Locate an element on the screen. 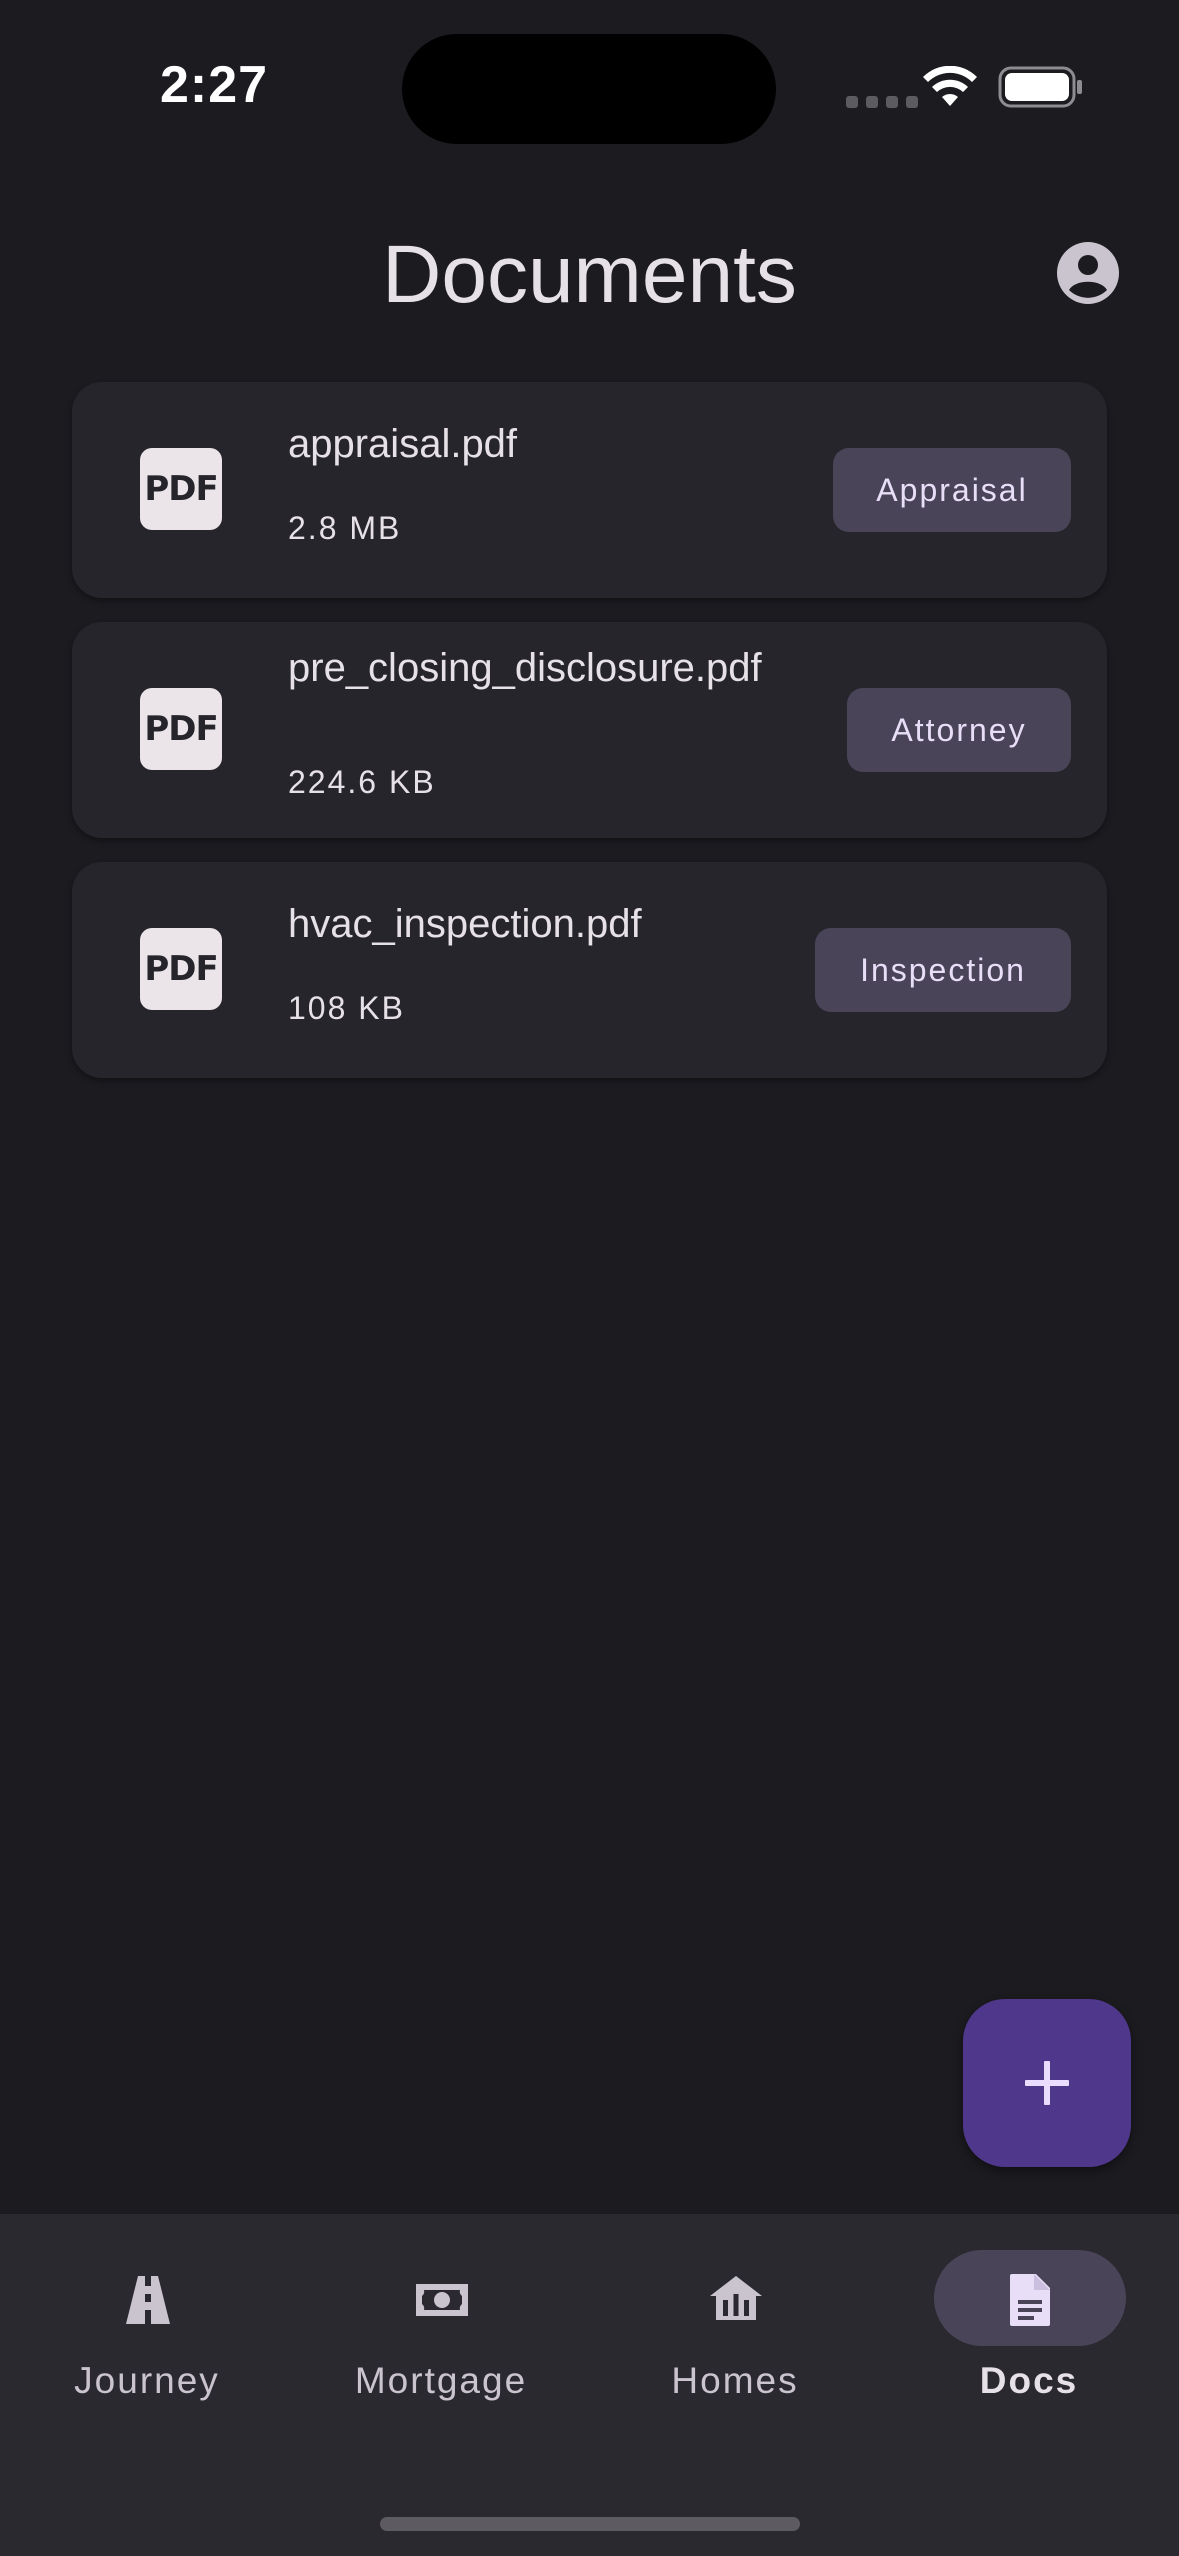  bottom-navigation: Journey Mortgage Homes Docs is located at coordinates (589, 2385).